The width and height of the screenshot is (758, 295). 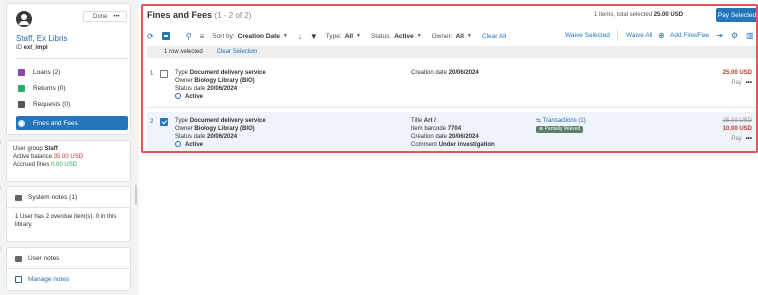 What do you see at coordinates (72, 72) in the screenshot?
I see `nav-item-loans: Loans (2)` at bounding box center [72, 72].